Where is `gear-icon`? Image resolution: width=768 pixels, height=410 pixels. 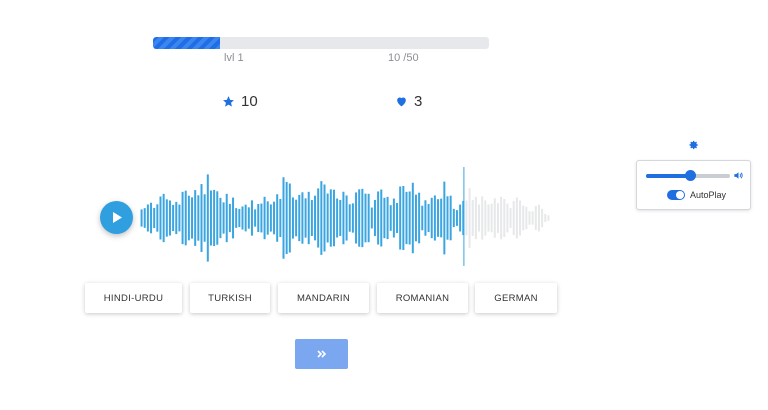
gear-icon is located at coordinates (694, 145).